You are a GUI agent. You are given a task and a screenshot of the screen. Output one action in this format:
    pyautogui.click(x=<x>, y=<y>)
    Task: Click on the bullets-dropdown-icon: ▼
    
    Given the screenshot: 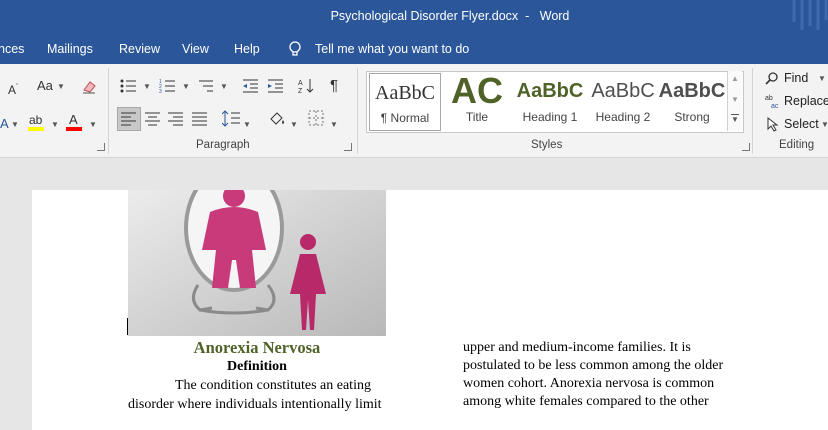 What is the action you would take?
    pyautogui.click(x=147, y=86)
    